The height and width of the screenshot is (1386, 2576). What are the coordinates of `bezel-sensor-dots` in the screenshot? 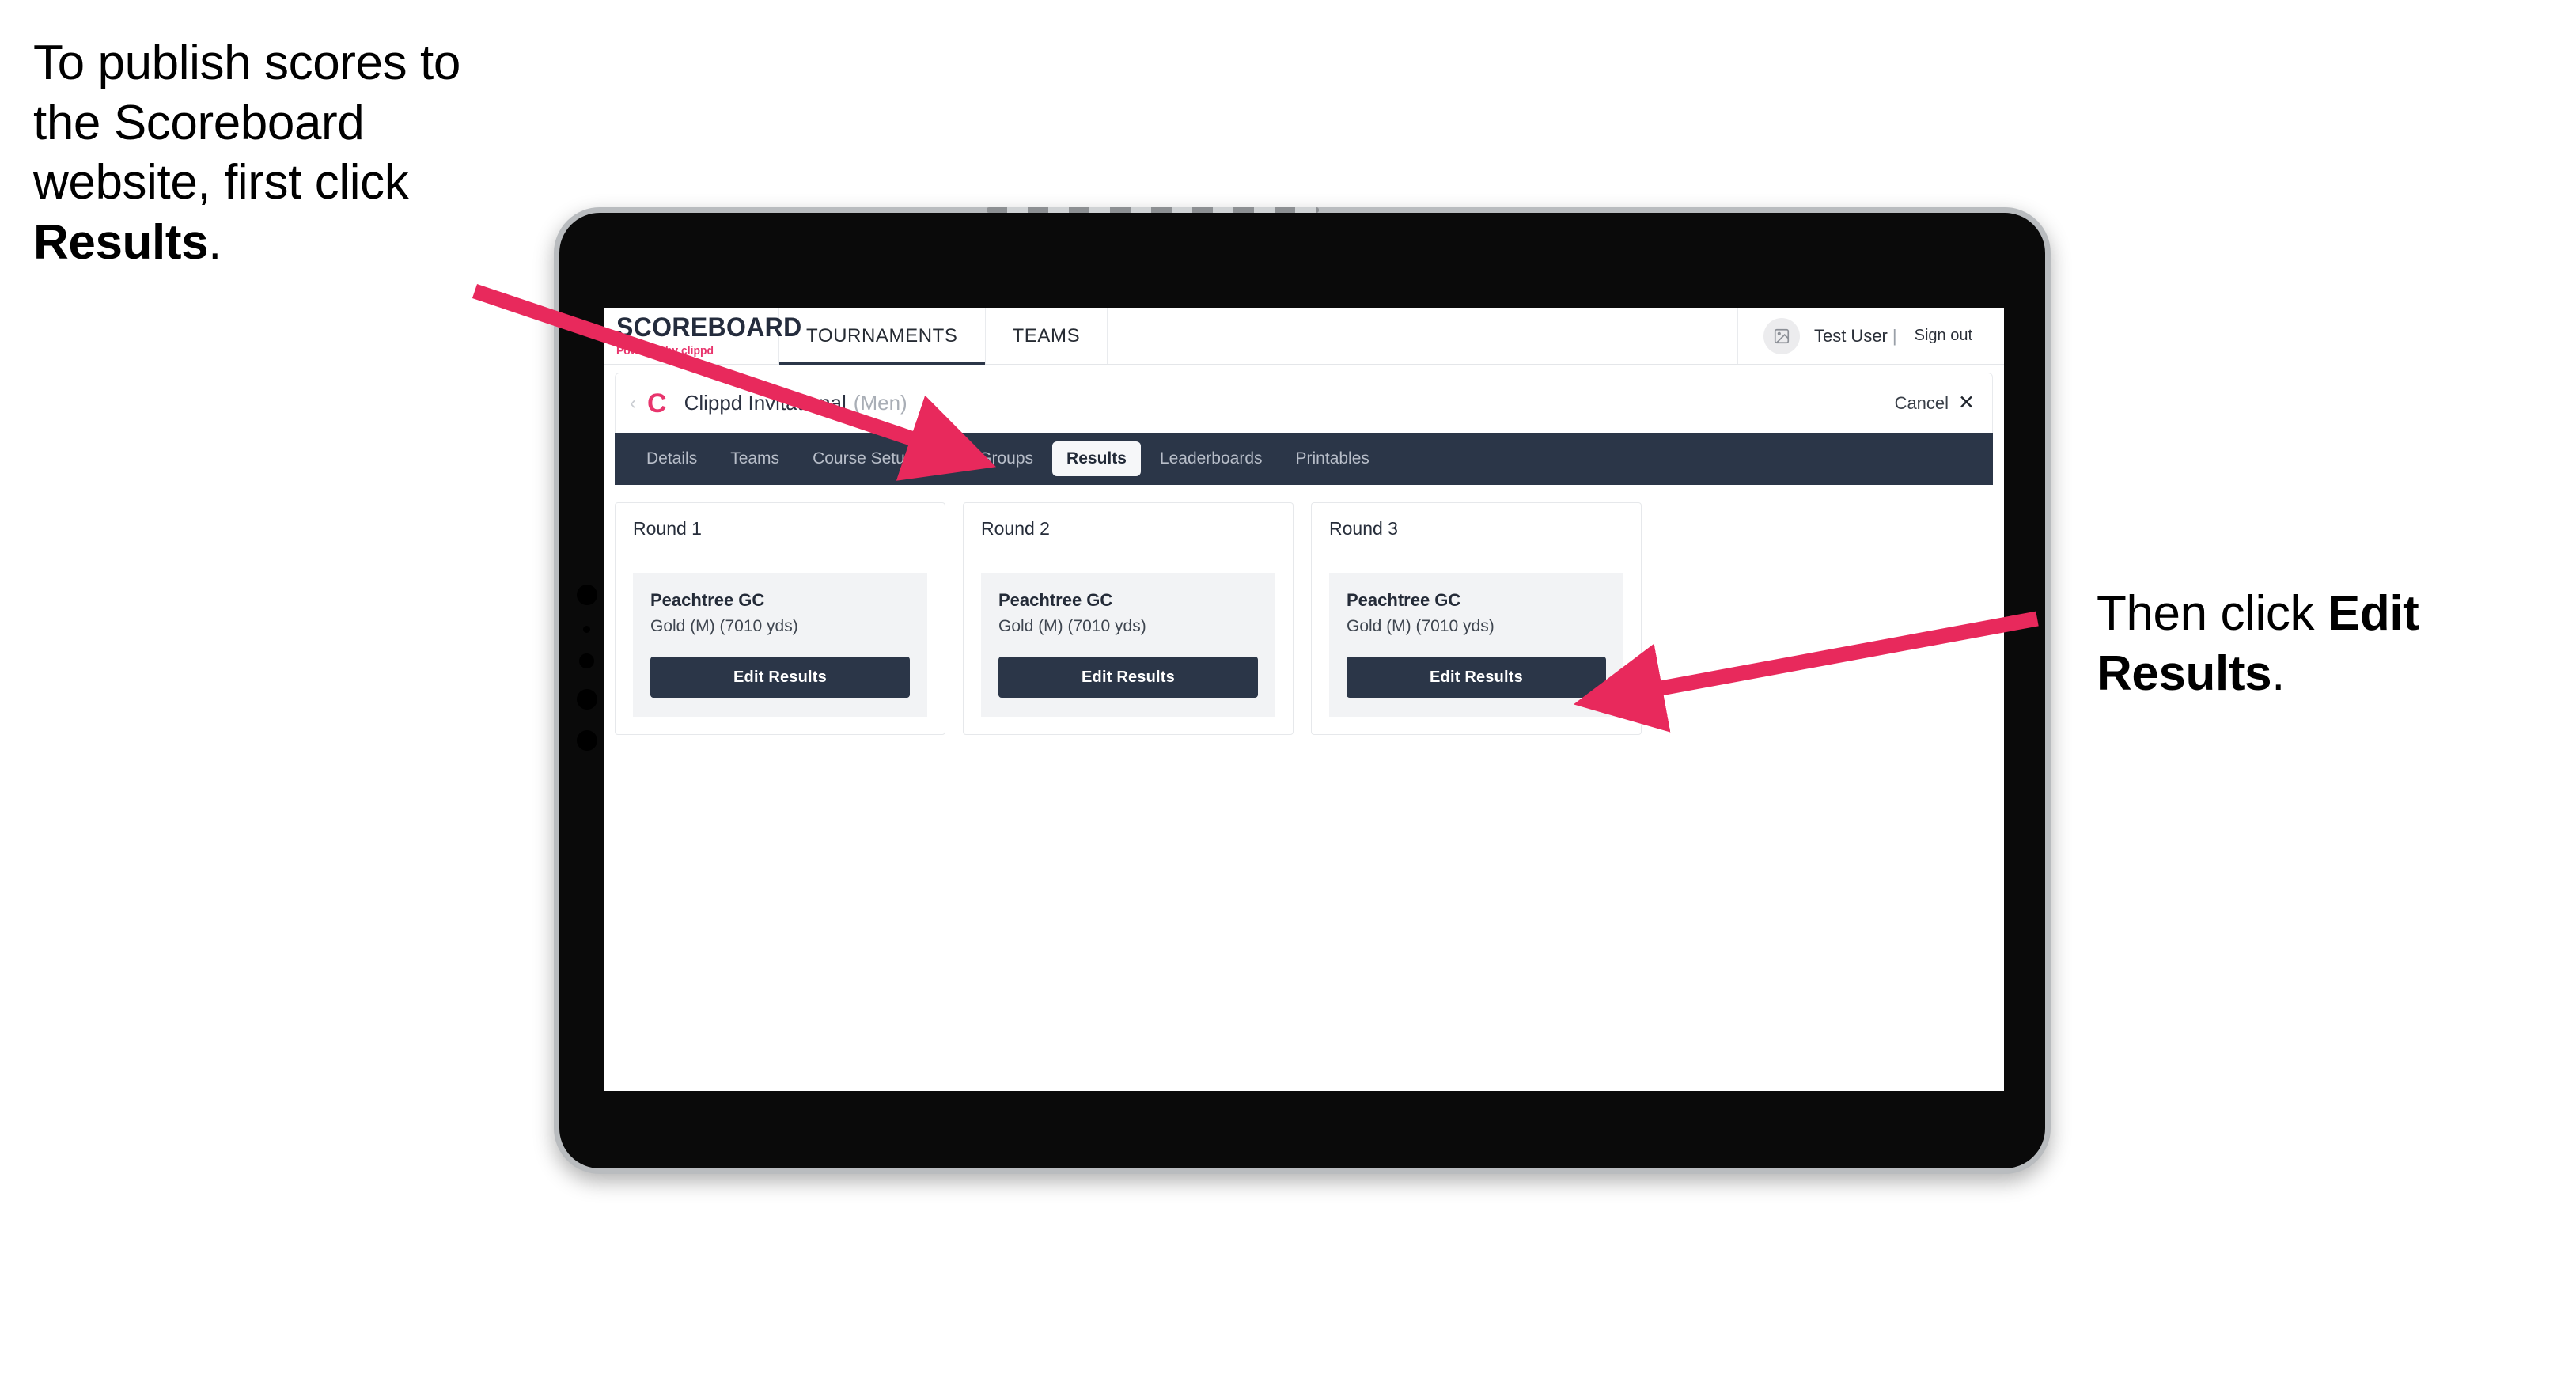 It's located at (591, 678).